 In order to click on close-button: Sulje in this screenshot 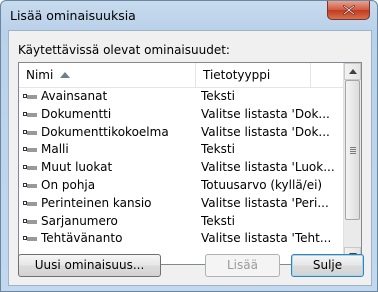, I will do `click(327, 265)`.